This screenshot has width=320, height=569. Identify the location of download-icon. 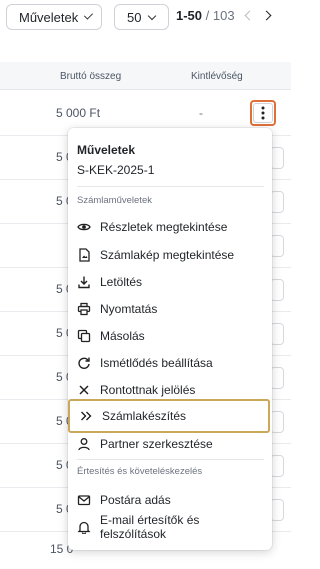
(84, 282).